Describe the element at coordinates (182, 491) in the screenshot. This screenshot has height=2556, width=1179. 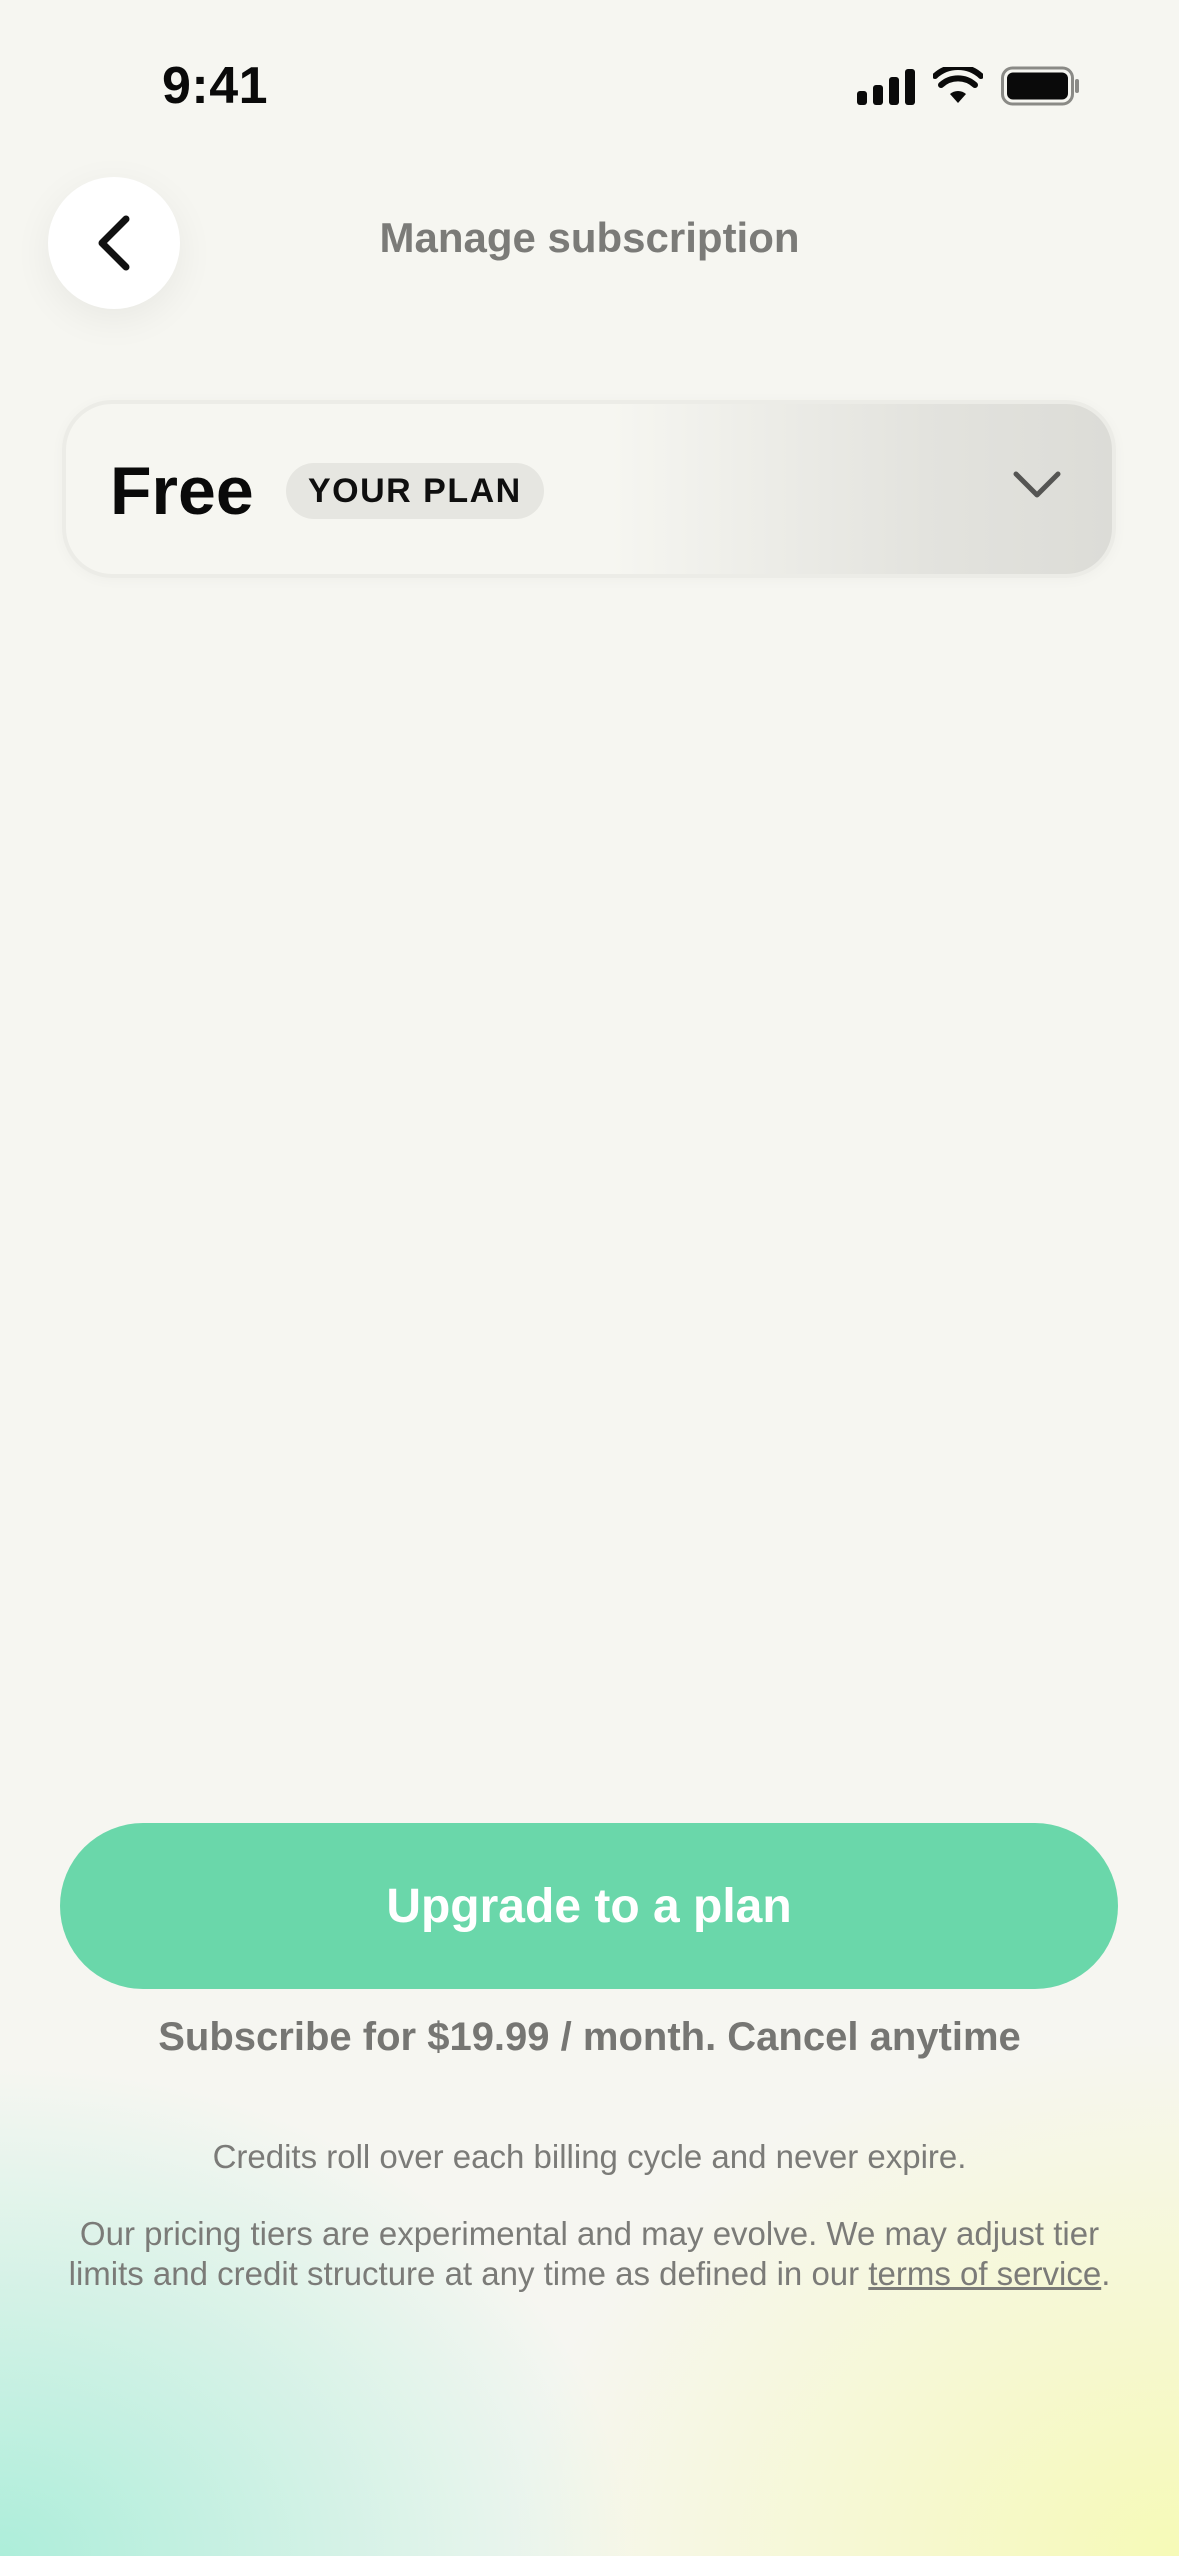
I see `plan-name: Free` at that location.